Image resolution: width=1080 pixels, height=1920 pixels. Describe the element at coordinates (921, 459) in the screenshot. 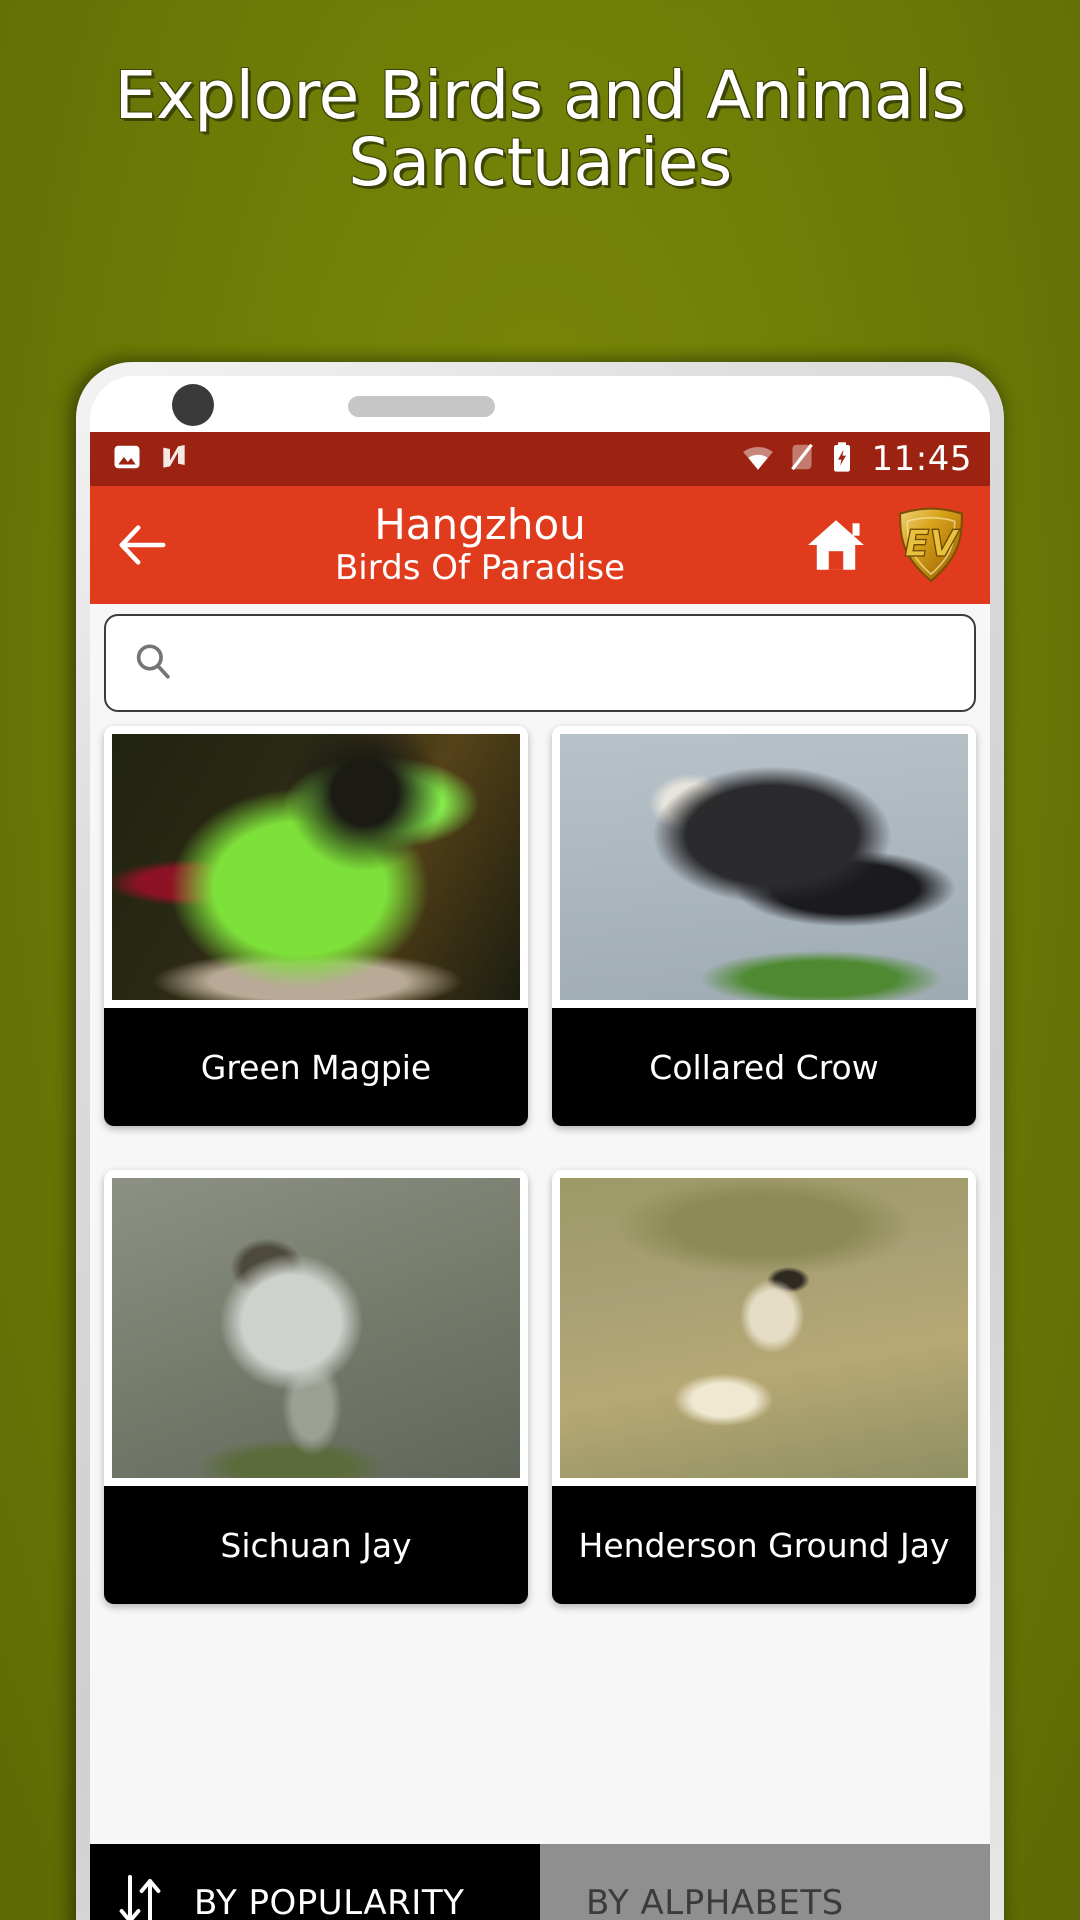

I see `status-bar-clock: 11:45` at that location.